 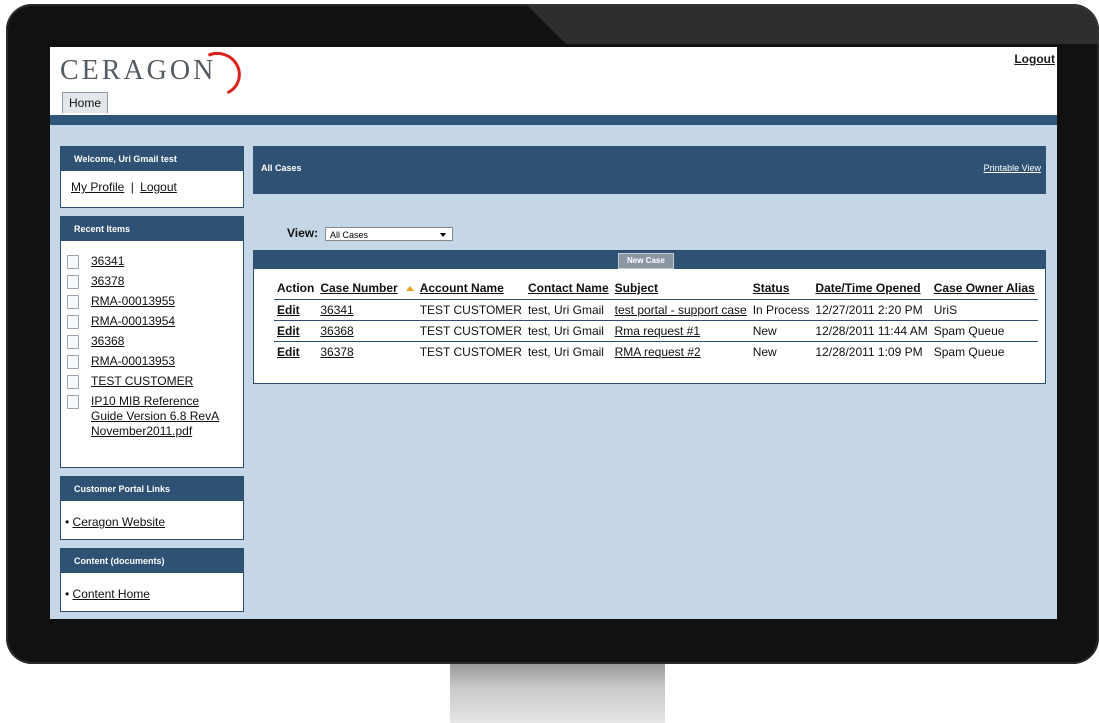 I want to click on logout-link: Logout, so click(x=1034, y=59).